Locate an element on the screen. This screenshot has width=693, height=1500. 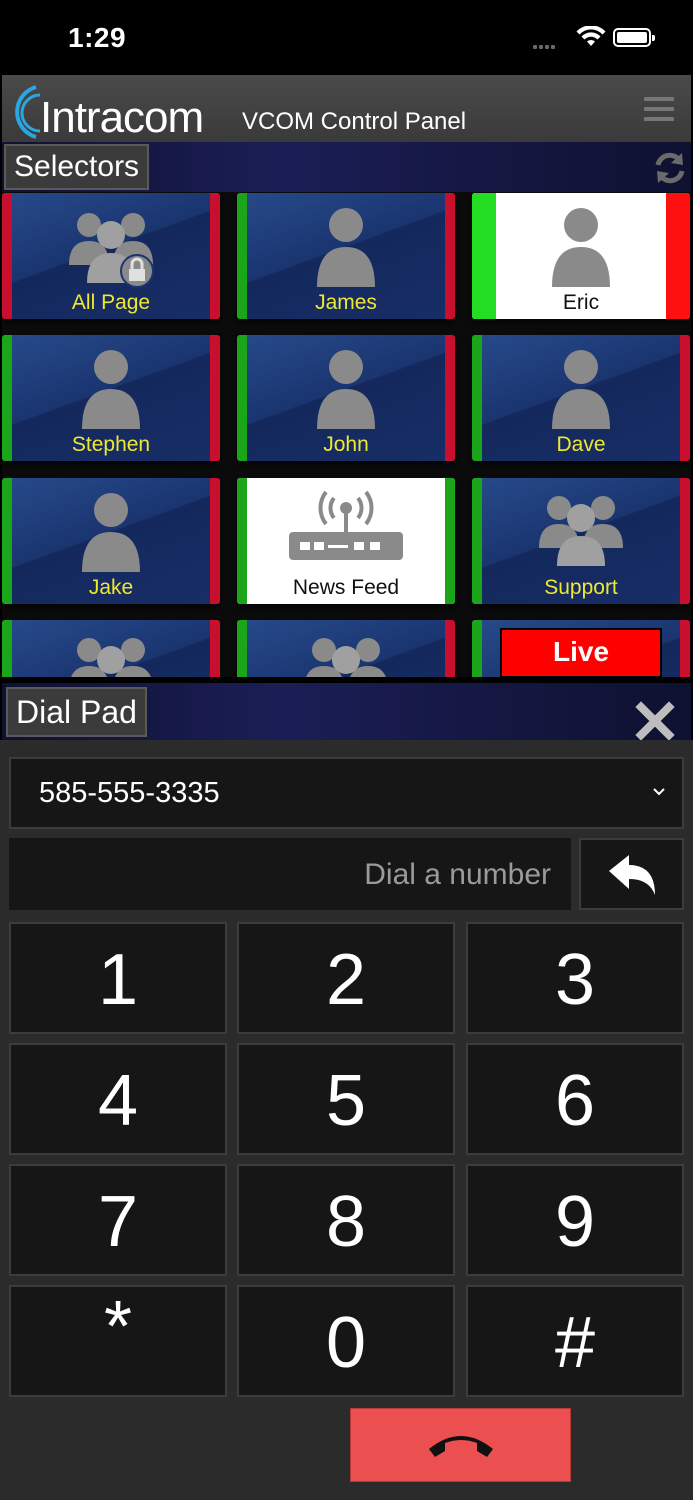
tile-label: Eric is located at coordinates (581, 302).